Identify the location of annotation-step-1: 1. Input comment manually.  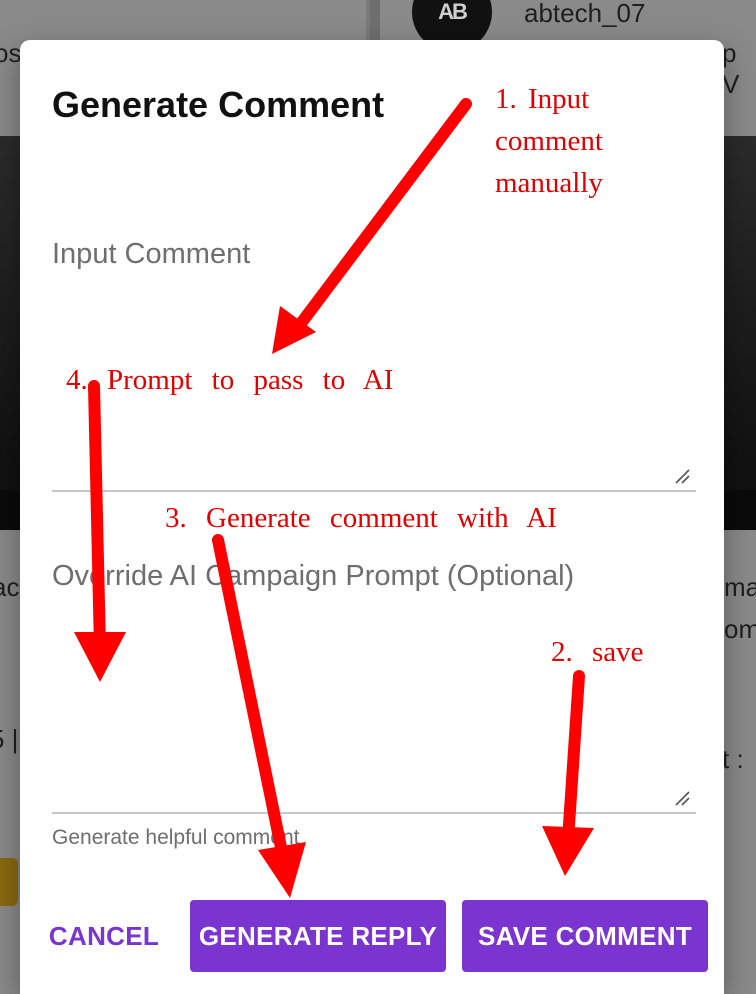
(549, 141).